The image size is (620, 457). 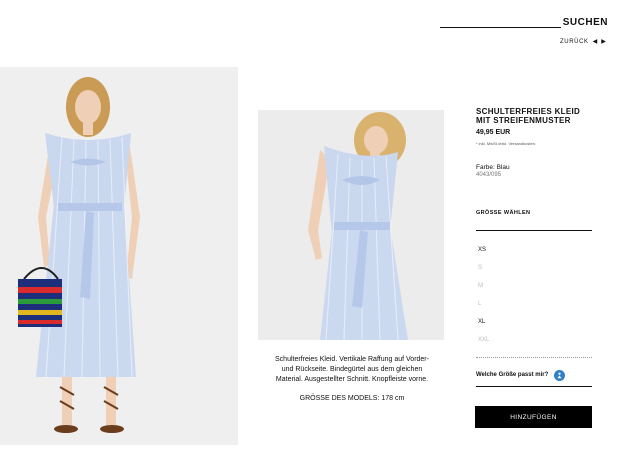 I want to click on product-title-line: SCHULTERFREIES KLEID, so click(x=528, y=111).